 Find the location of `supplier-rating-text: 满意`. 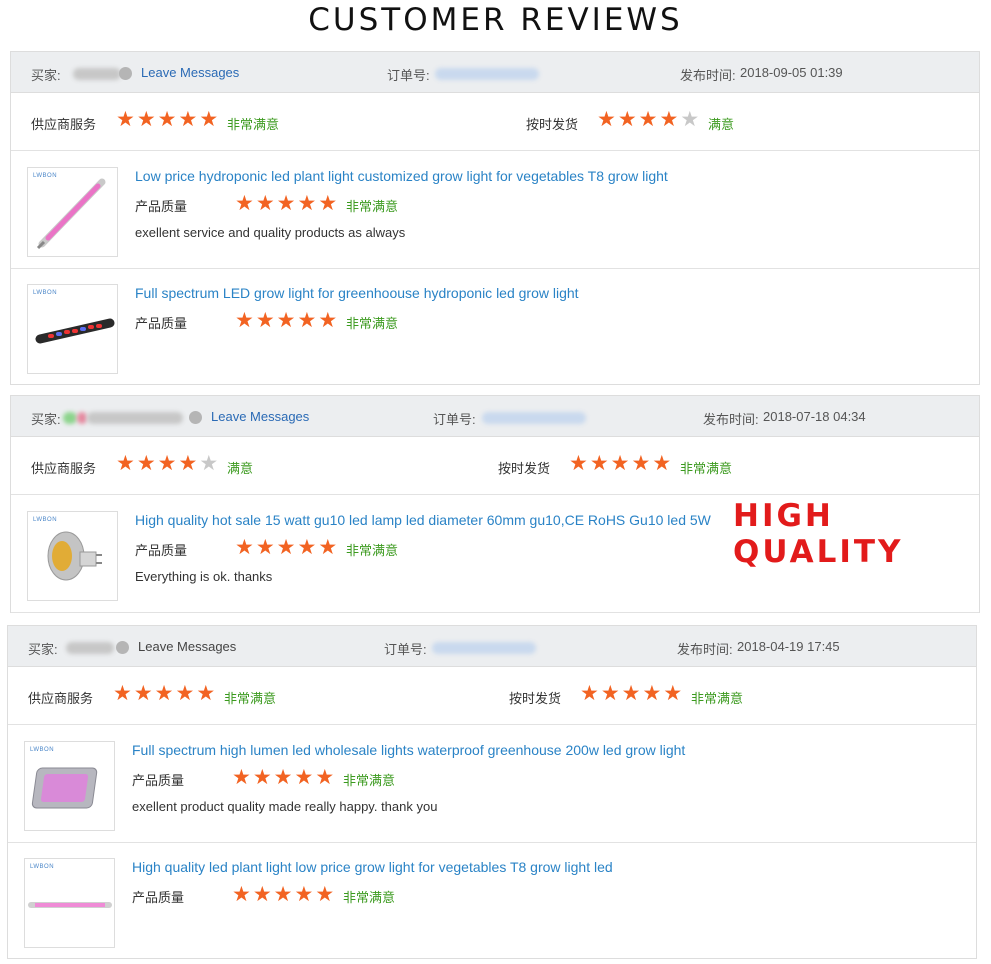

supplier-rating-text: 满意 is located at coordinates (240, 468).